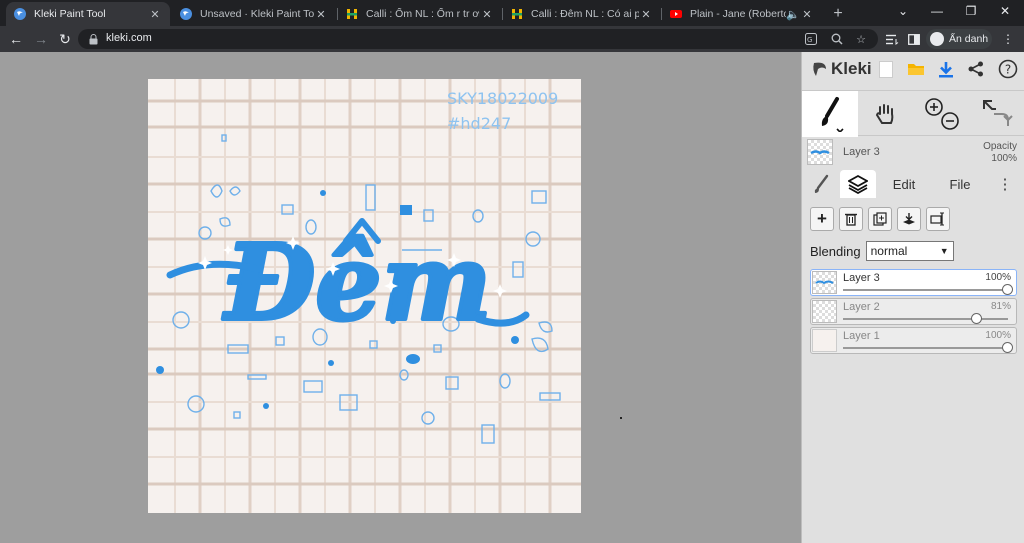  Describe the element at coordinates (861, 152) in the screenshot. I see `current-layer-name: Layer 3` at that location.